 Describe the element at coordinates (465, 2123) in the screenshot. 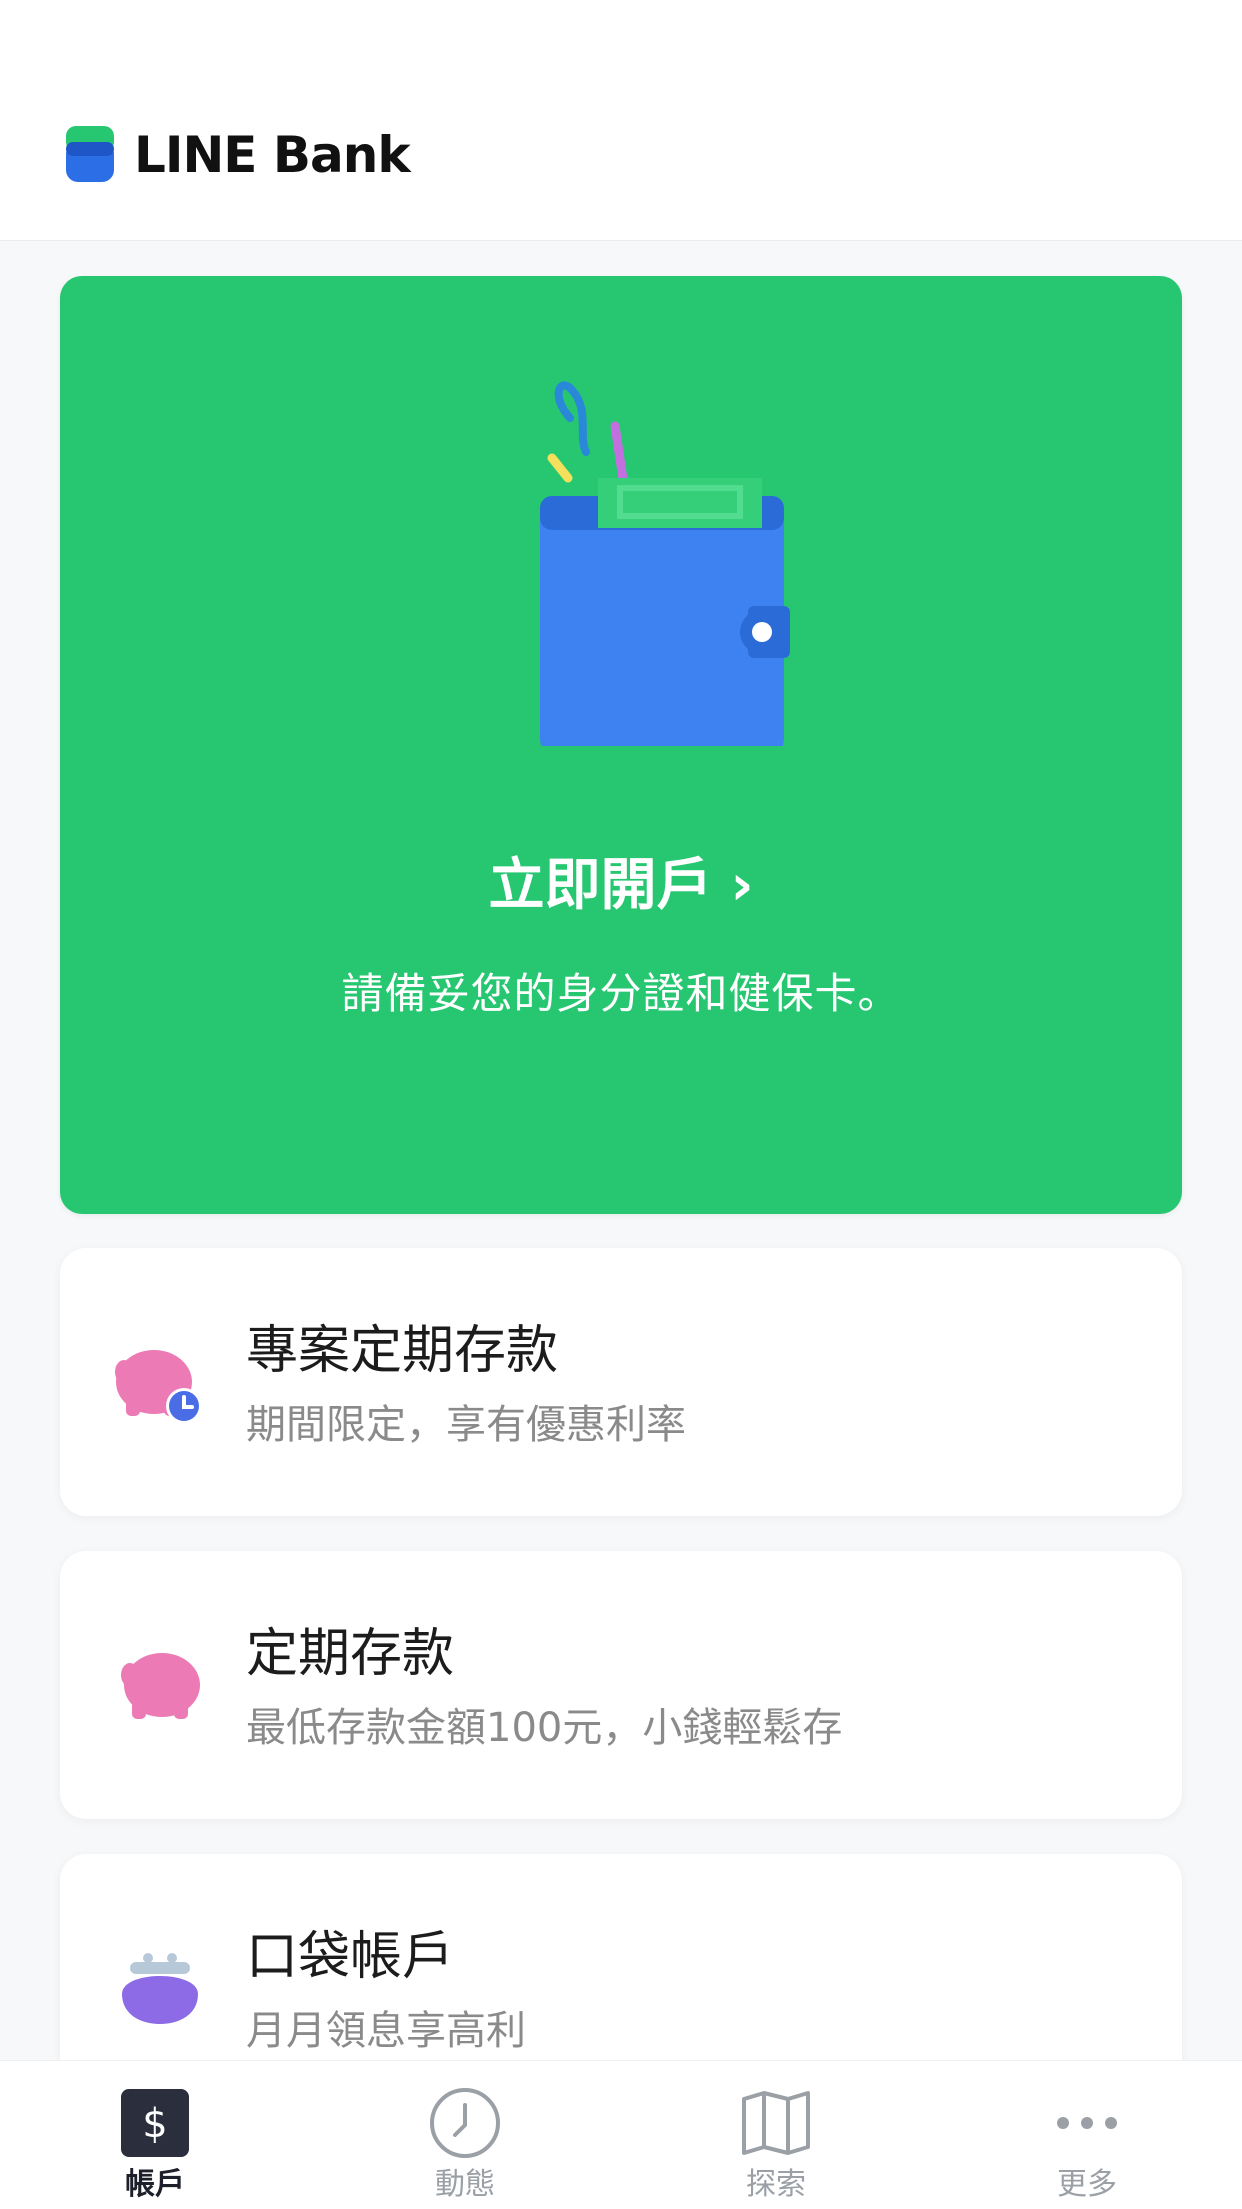

I see `clock-icon` at that location.